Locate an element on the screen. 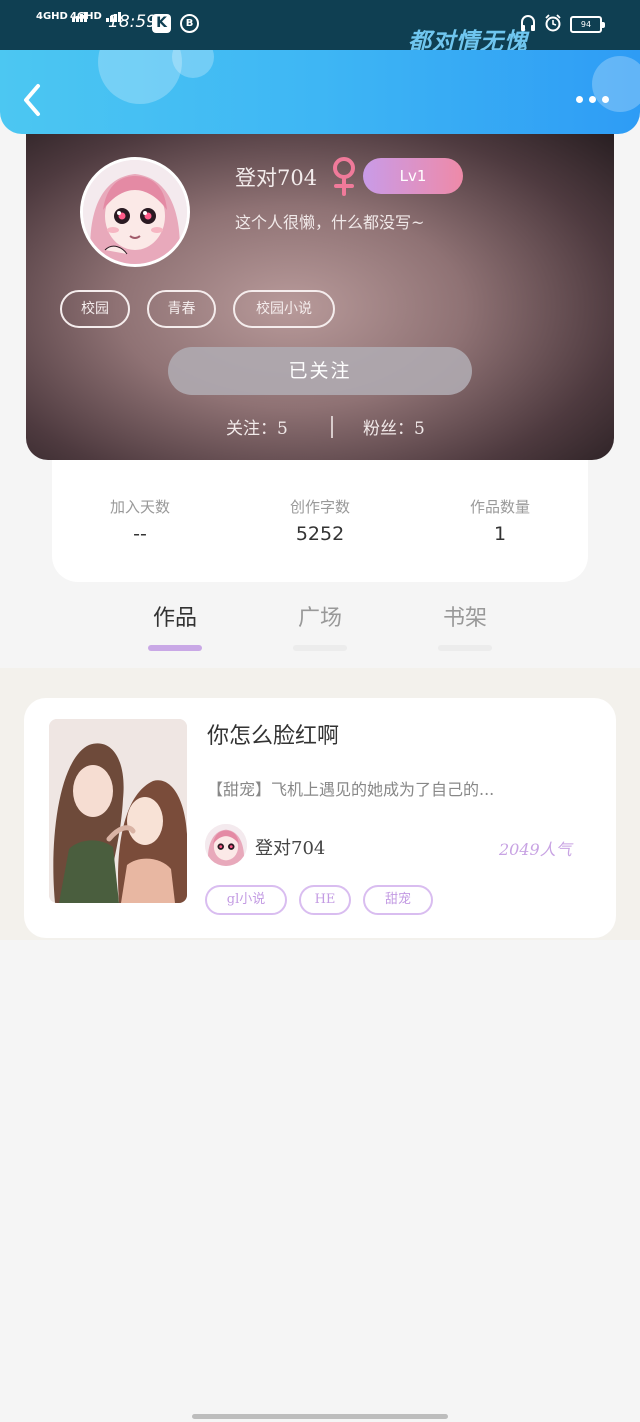 The height and width of the screenshot is (1422, 640). app-k-icon: K is located at coordinates (161, 23).